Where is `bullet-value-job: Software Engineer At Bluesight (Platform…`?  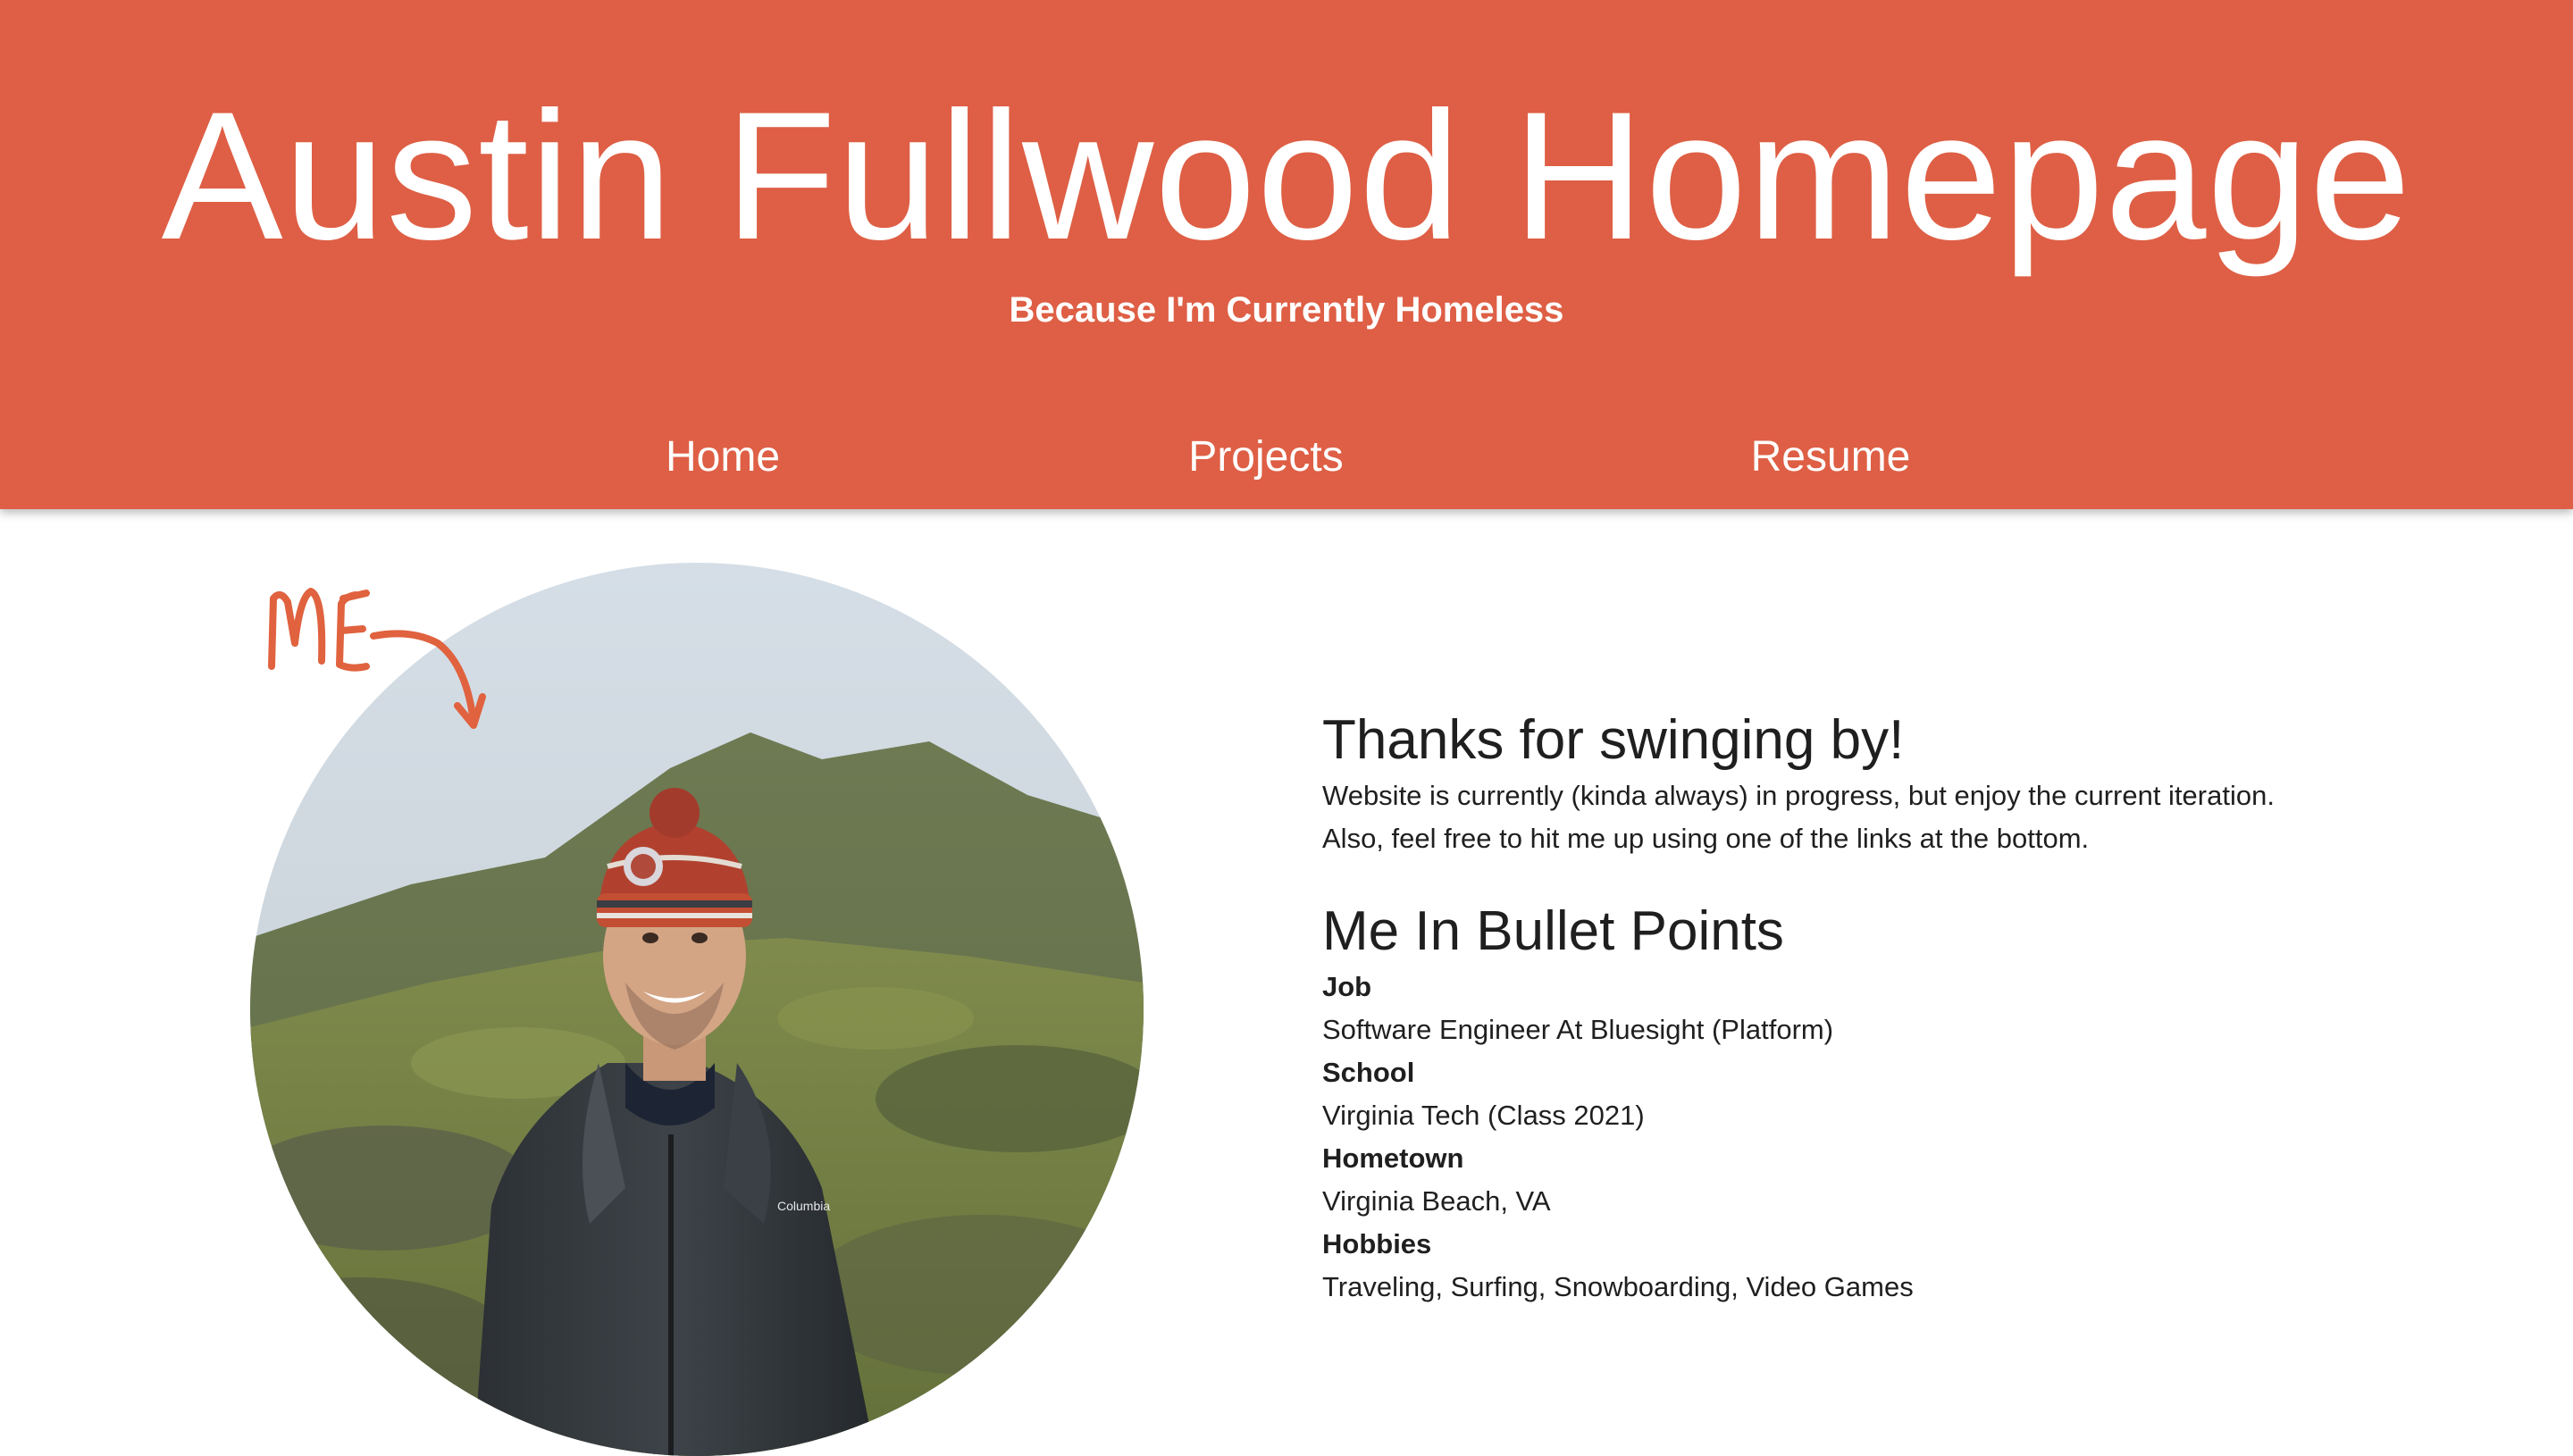 bullet-value-job: Software Engineer At Bluesight (Platform… is located at coordinates (1578, 1030).